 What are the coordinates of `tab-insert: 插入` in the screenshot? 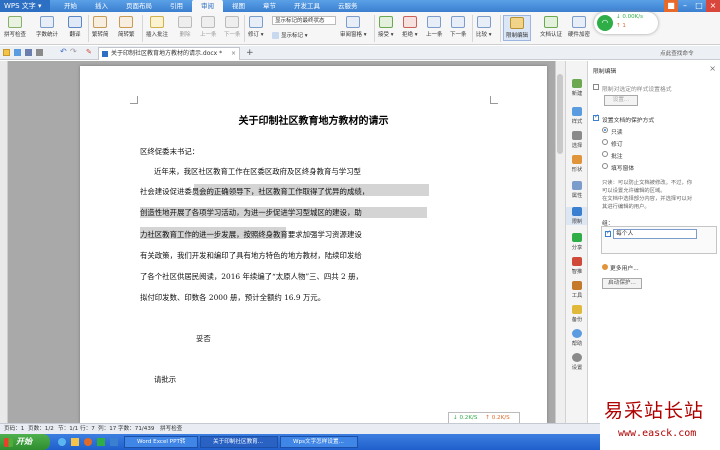 It's located at (101, 6).